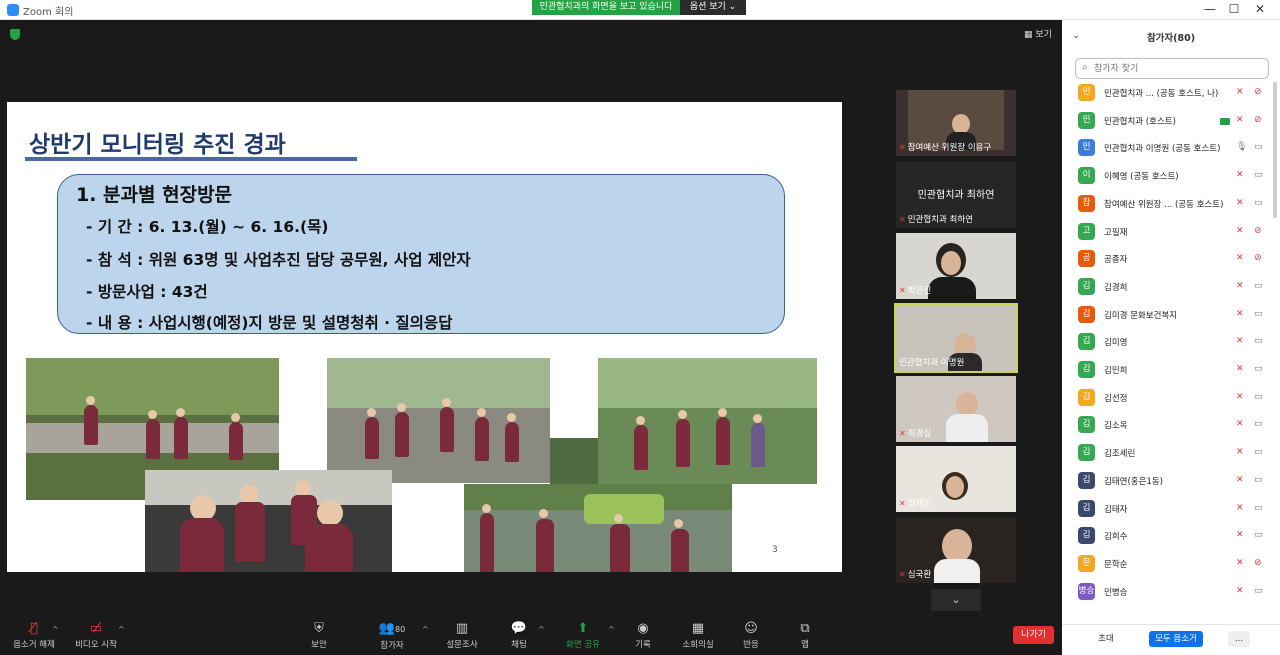  Describe the element at coordinates (698, 635) in the screenshot. I see `breakout-rooms-button: ▦ 소회의실` at that location.